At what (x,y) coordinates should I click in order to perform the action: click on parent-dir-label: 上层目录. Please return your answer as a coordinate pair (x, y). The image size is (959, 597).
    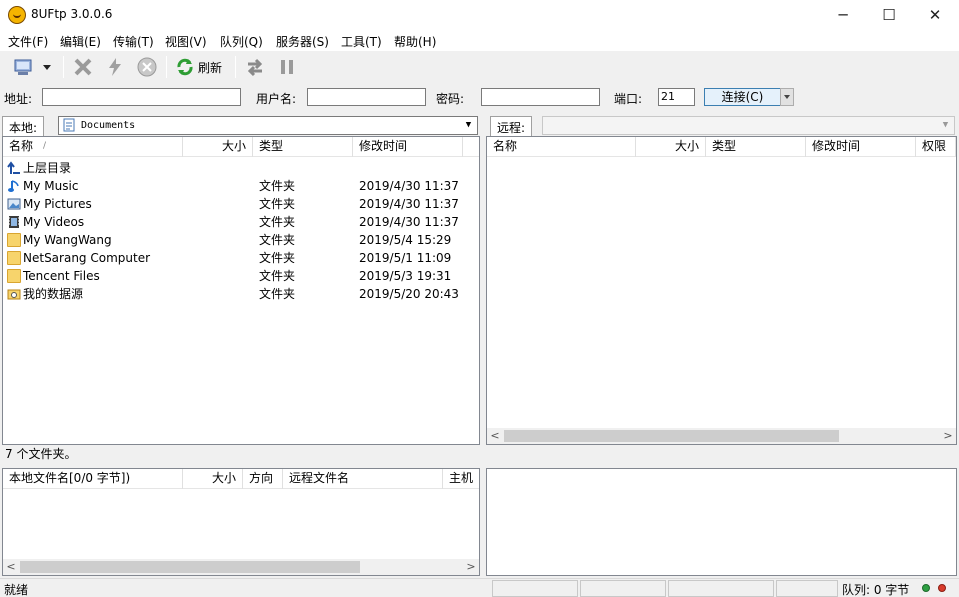
    Looking at the image, I should click on (47, 168).